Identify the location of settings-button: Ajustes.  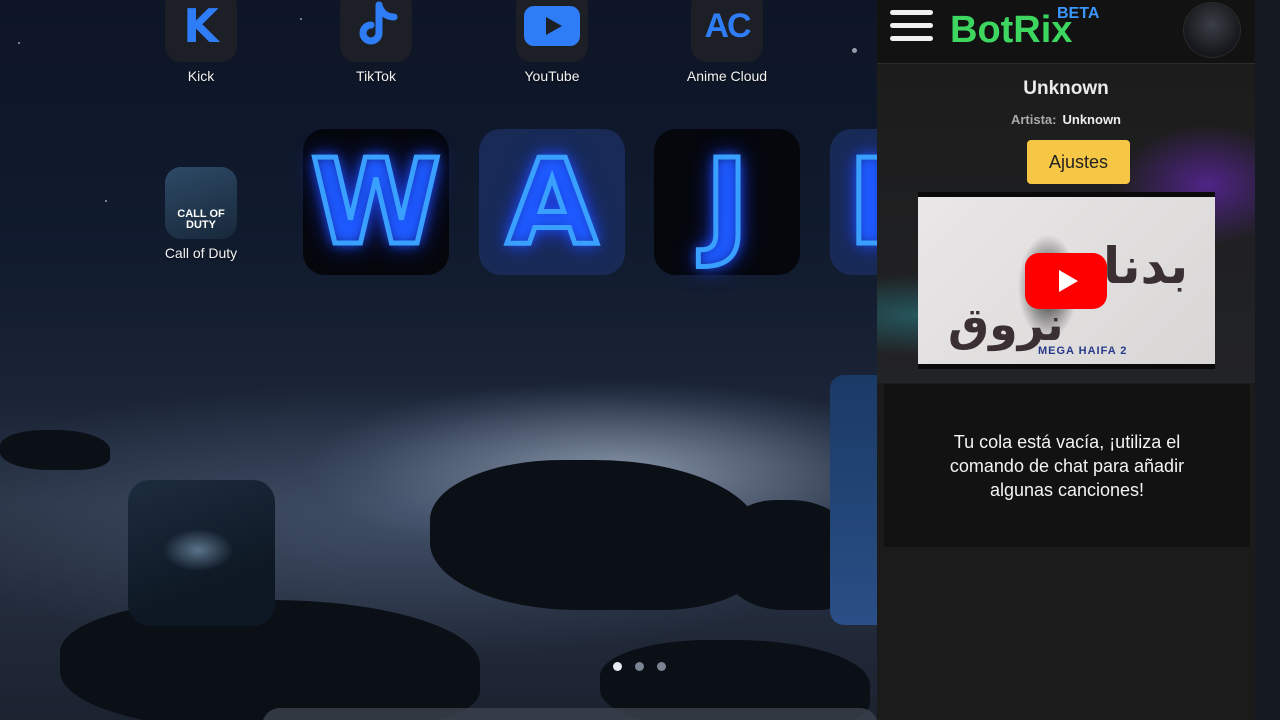
(1078, 162).